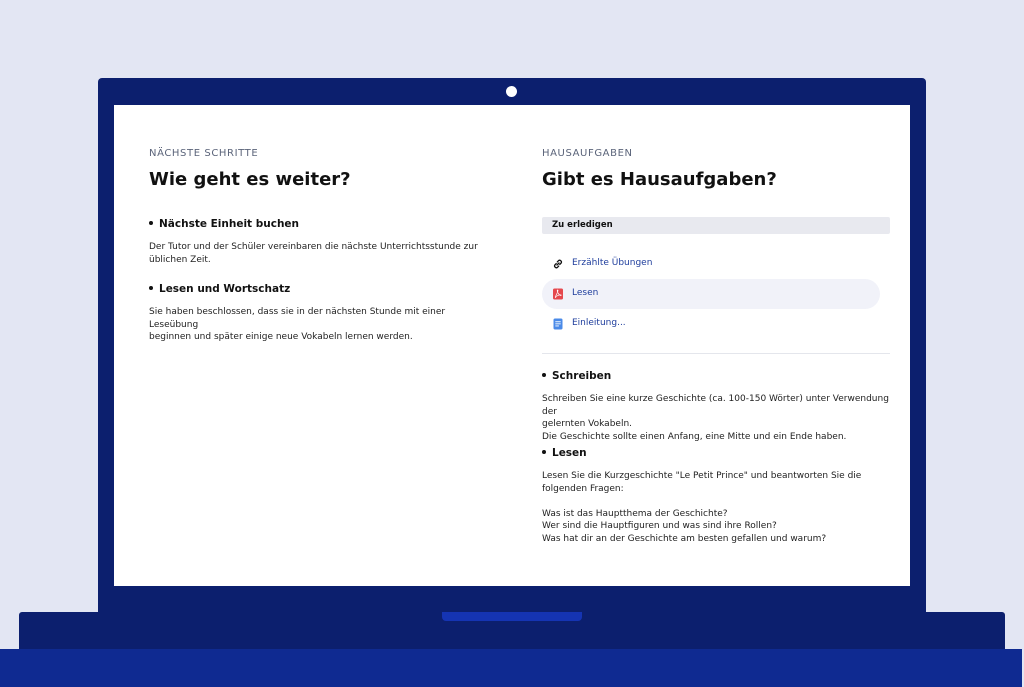  What do you see at coordinates (511, 668) in the screenshot?
I see `floor-band` at bounding box center [511, 668].